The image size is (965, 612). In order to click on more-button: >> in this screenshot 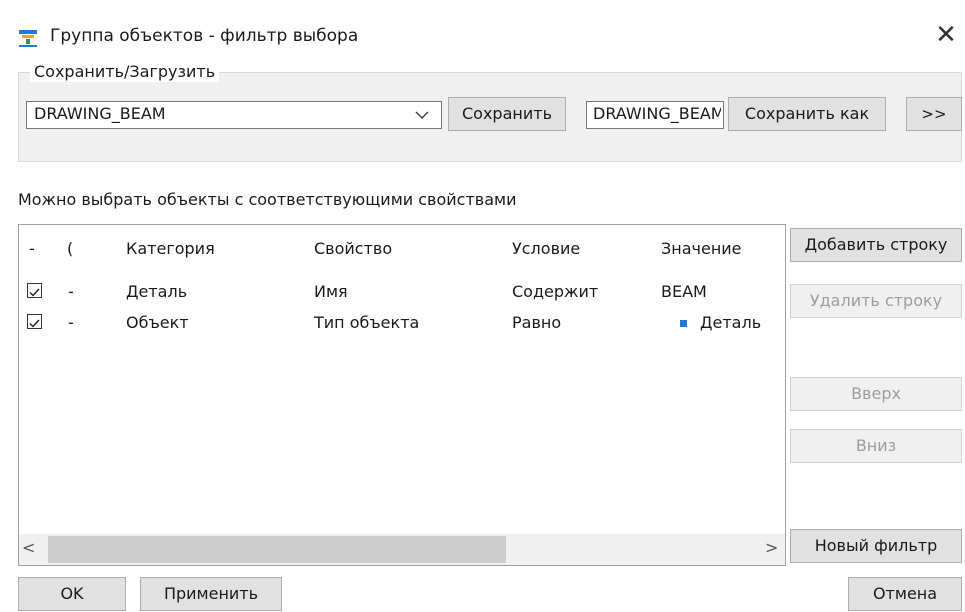, I will do `click(934, 114)`.